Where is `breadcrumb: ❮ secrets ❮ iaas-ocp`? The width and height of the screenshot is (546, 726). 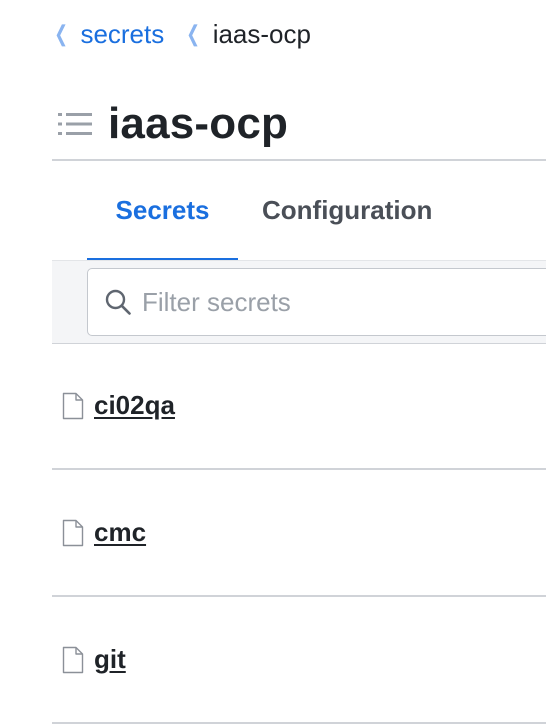 breadcrumb: ❮ secrets ❮ iaas-ocp is located at coordinates (181, 34).